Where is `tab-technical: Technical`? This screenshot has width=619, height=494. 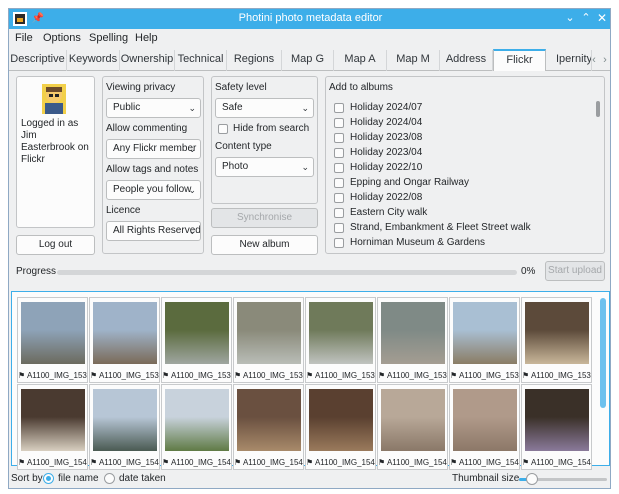 tab-technical: Technical is located at coordinates (201, 60).